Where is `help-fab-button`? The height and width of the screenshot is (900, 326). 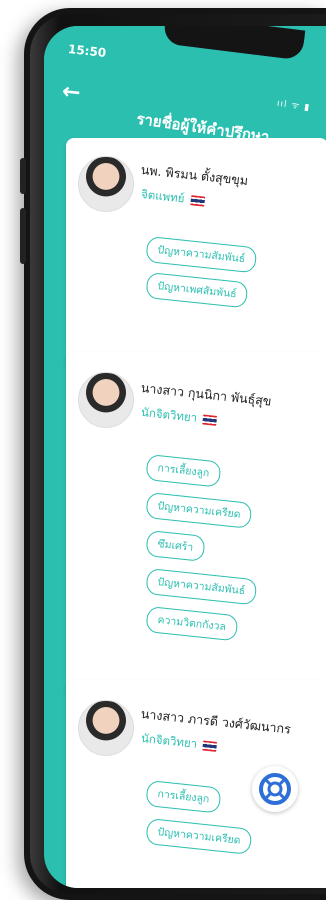
help-fab-button is located at coordinates (275, 789).